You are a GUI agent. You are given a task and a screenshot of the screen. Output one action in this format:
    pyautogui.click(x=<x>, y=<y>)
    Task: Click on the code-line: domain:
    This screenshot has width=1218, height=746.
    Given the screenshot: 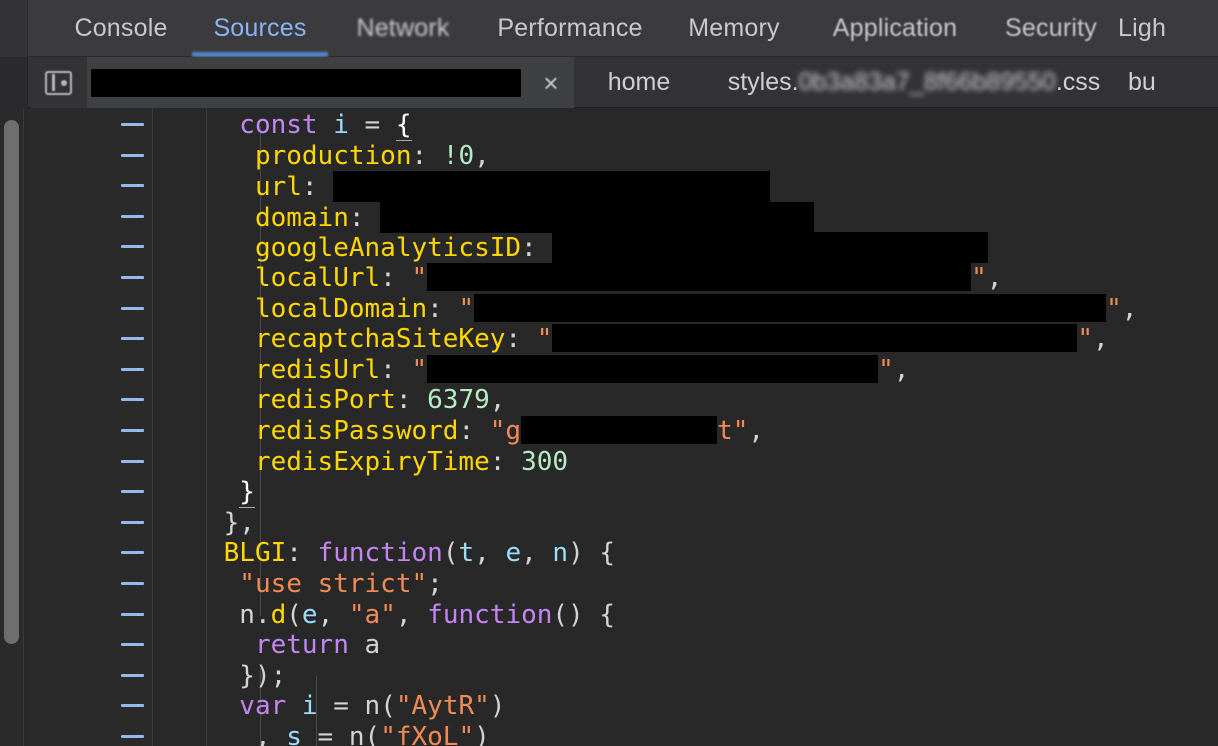 What is the action you would take?
    pyautogui.click(x=534, y=217)
    